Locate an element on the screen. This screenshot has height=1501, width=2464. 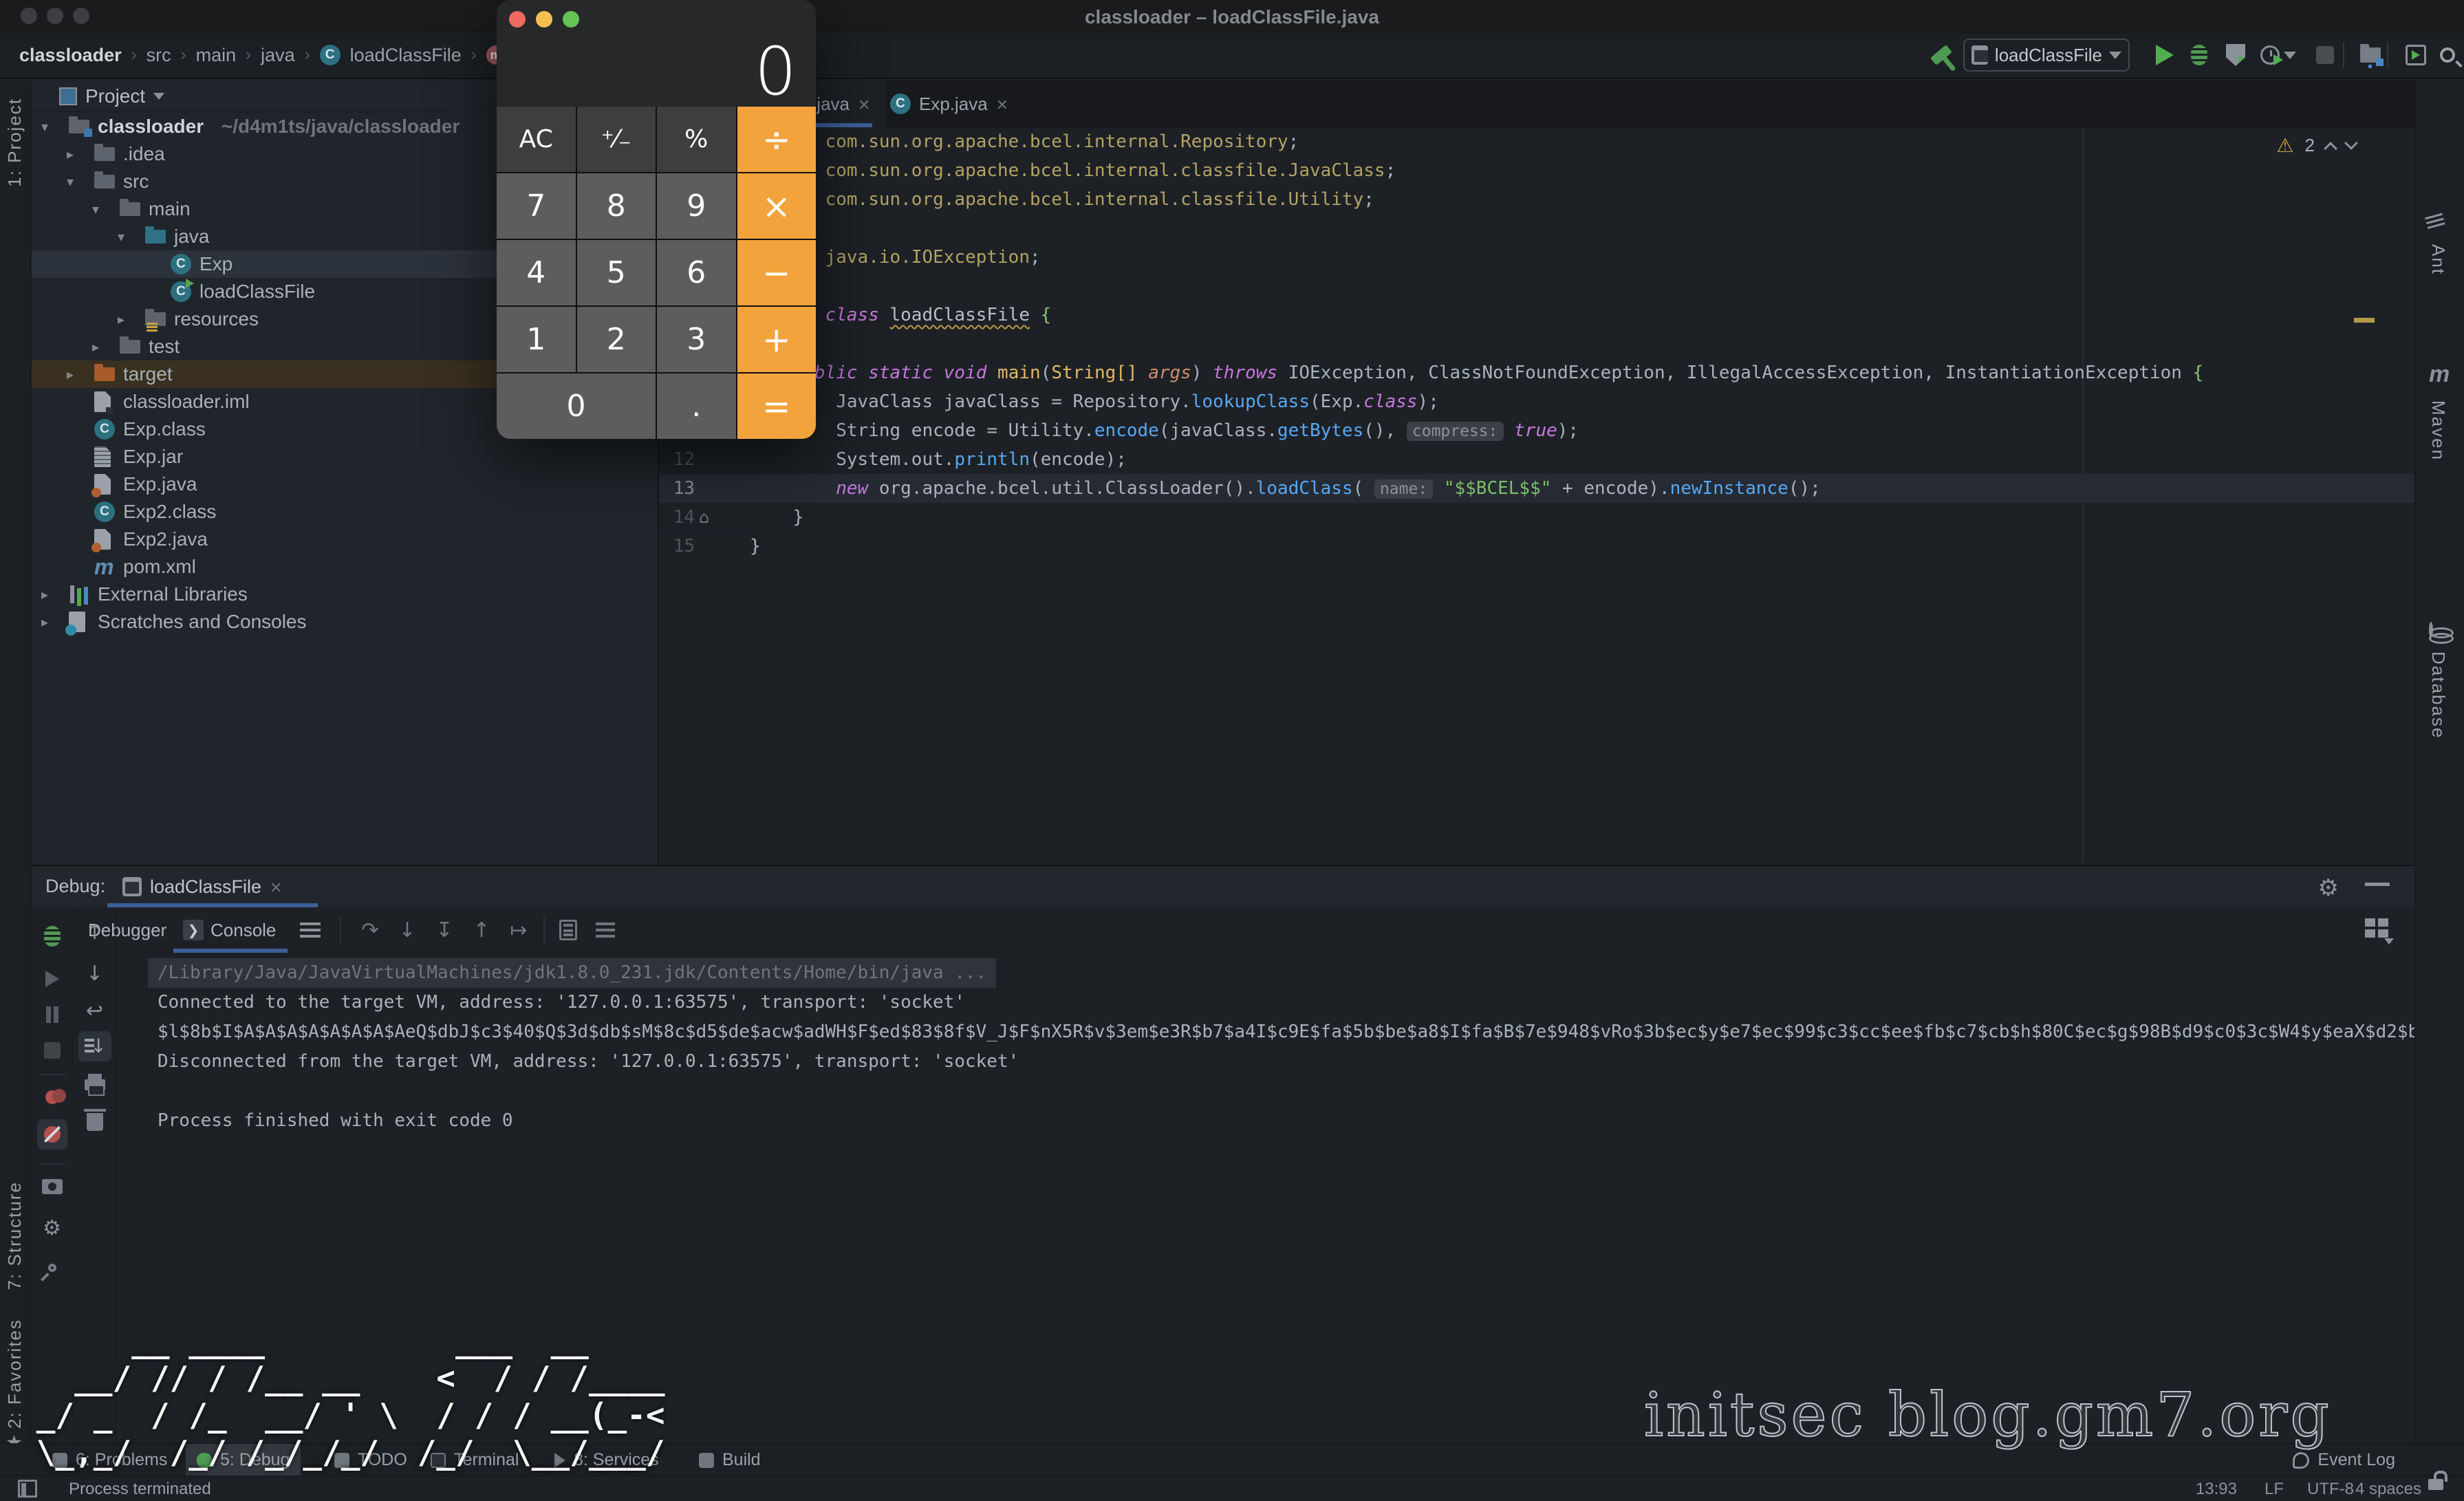
tree-item-scratches-and-consoles: ▸ Scratches and Consoles is located at coordinates (345, 622).